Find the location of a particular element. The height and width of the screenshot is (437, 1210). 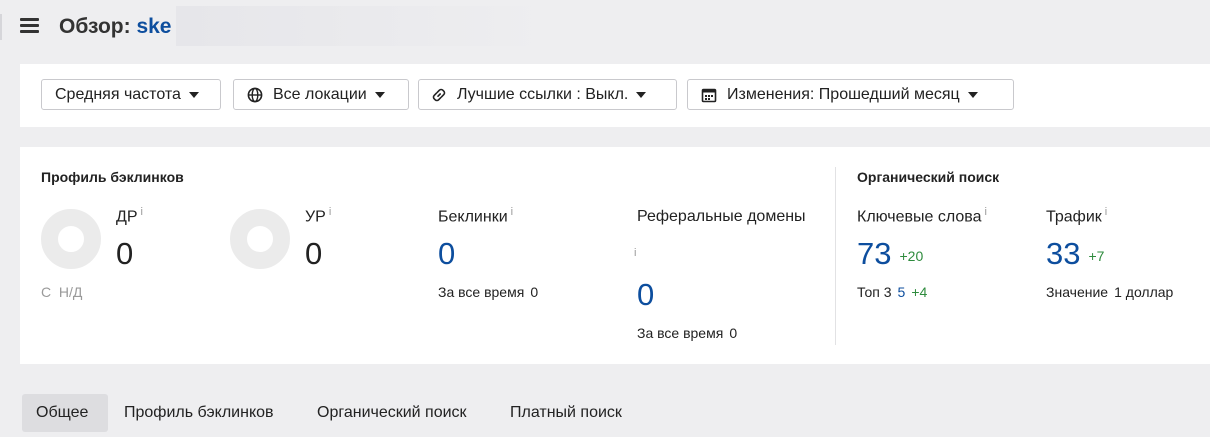

globe-icon is located at coordinates (255, 94).